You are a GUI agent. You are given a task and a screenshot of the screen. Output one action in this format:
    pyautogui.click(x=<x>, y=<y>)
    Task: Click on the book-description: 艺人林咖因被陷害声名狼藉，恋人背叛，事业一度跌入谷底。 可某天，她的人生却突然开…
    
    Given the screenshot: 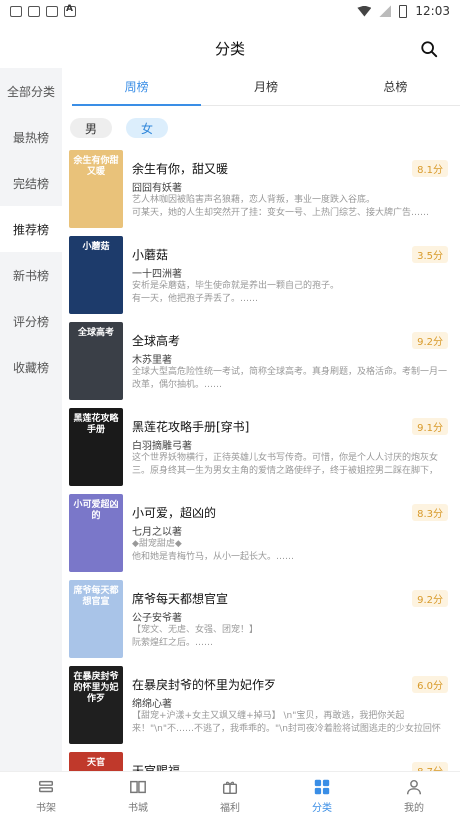 What is the action you would take?
    pyautogui.click(x=281, y=206)
    